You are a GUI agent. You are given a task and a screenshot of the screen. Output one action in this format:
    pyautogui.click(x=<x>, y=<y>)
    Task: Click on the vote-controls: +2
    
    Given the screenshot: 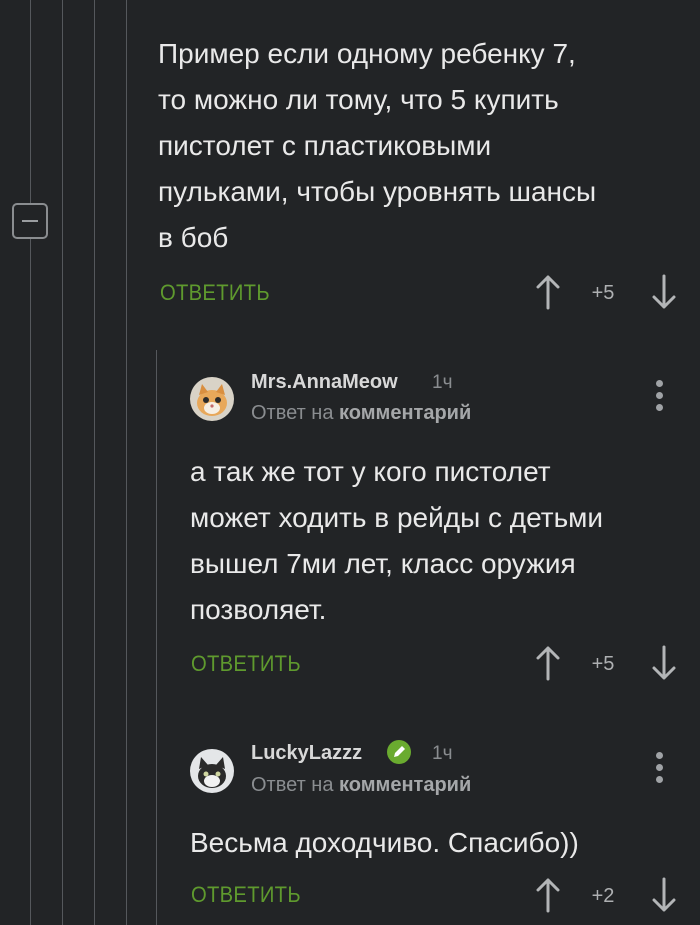 What is the action you would take?
    pyautogui.click(x=610, y=897)
    